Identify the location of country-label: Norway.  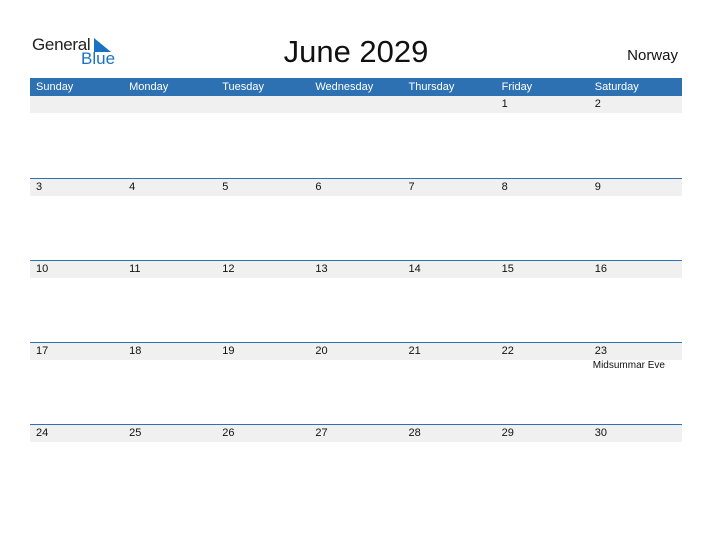
(652, 55).